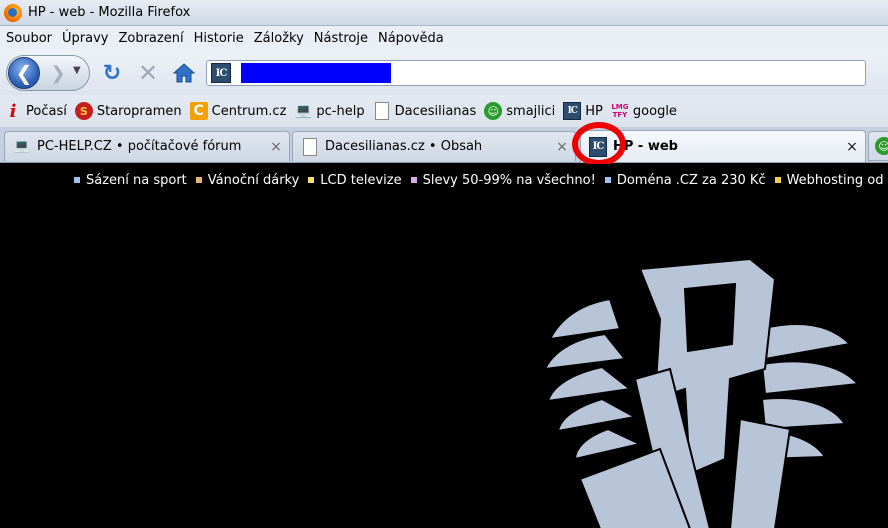 The image size is (888, 528). What do you see at coordinates (572, 111) in the screenshot?
I see `hp-icon: IC` at bounding box center [572, 111].